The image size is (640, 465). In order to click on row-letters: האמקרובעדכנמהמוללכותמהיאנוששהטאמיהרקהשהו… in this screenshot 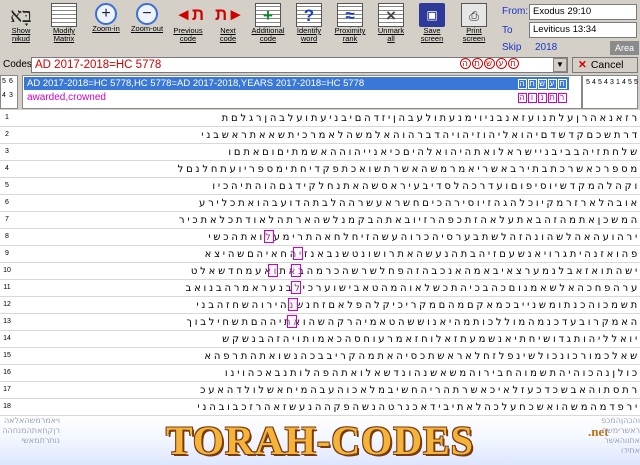, I will do `click(413, 322)`.